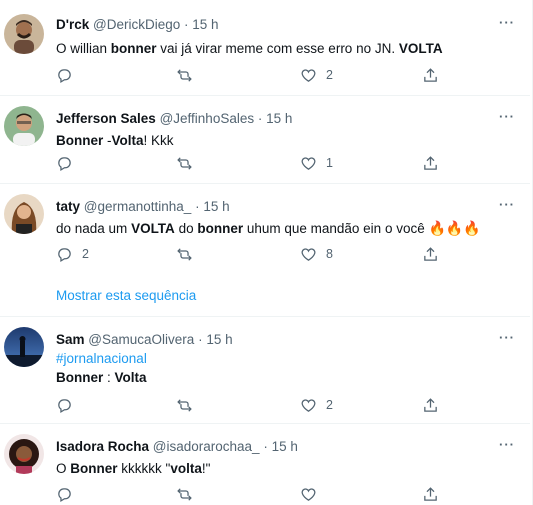 This screenshot has width=533, height=505. I want to click on tweet-header: D'rck @DerickDiego · 15 h, so click(287, 25).